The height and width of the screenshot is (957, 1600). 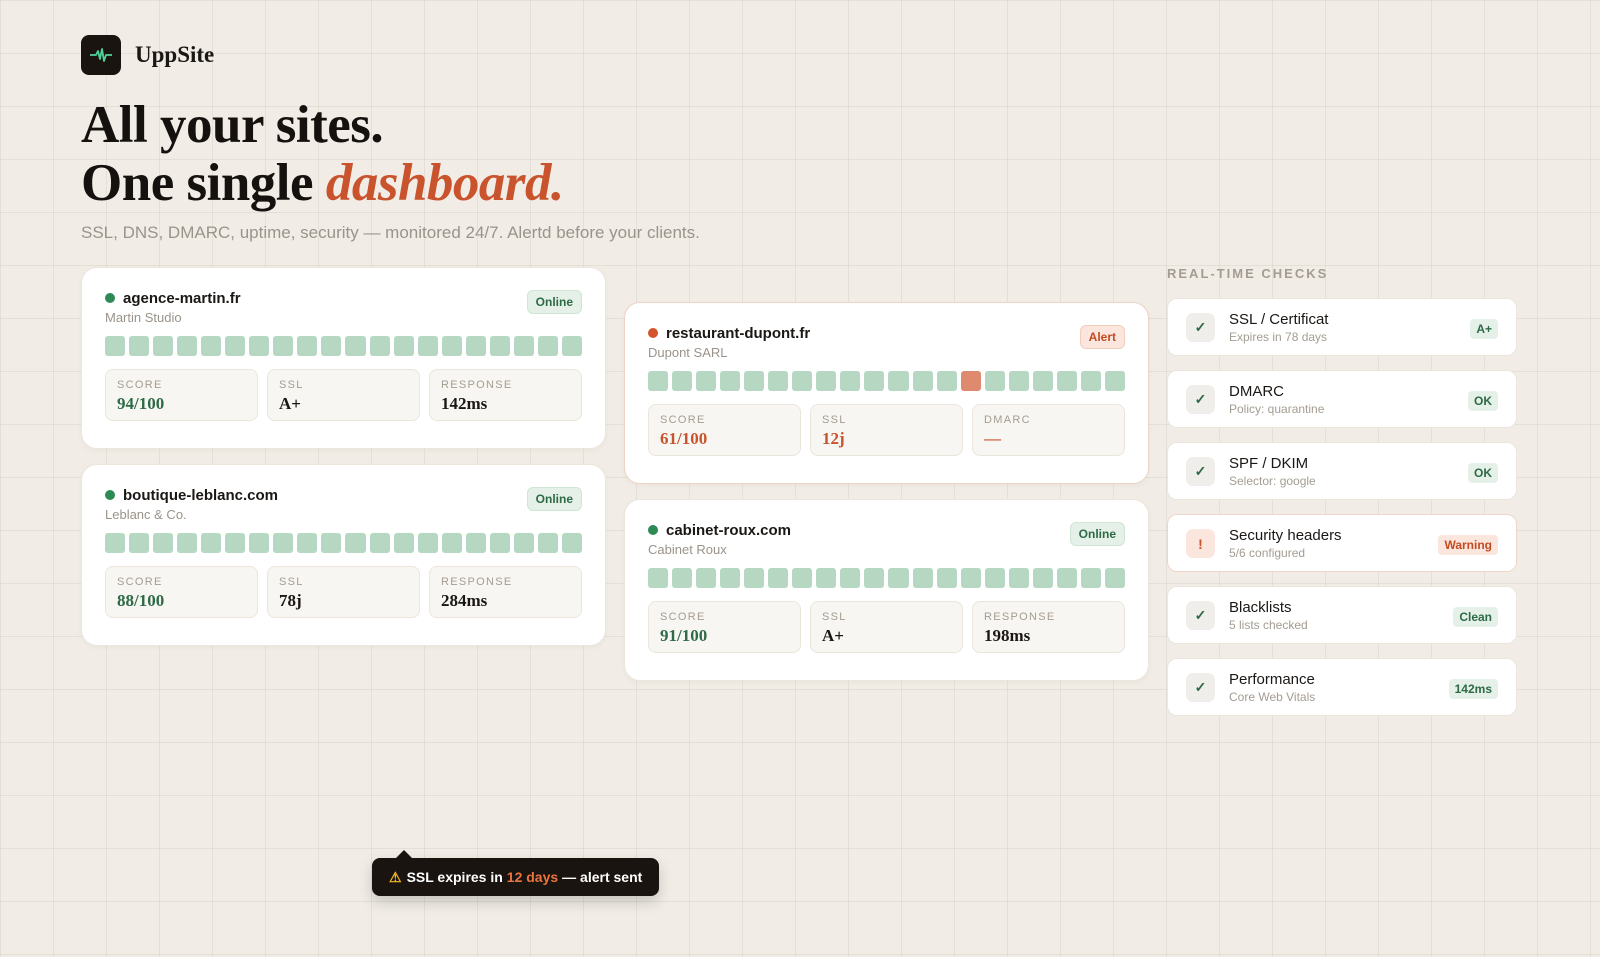 What do you see at coordinates (1048, 430) in the screenshot?
I see `stat-dmarc: DMARC —` at bounding box center [1048, 430].